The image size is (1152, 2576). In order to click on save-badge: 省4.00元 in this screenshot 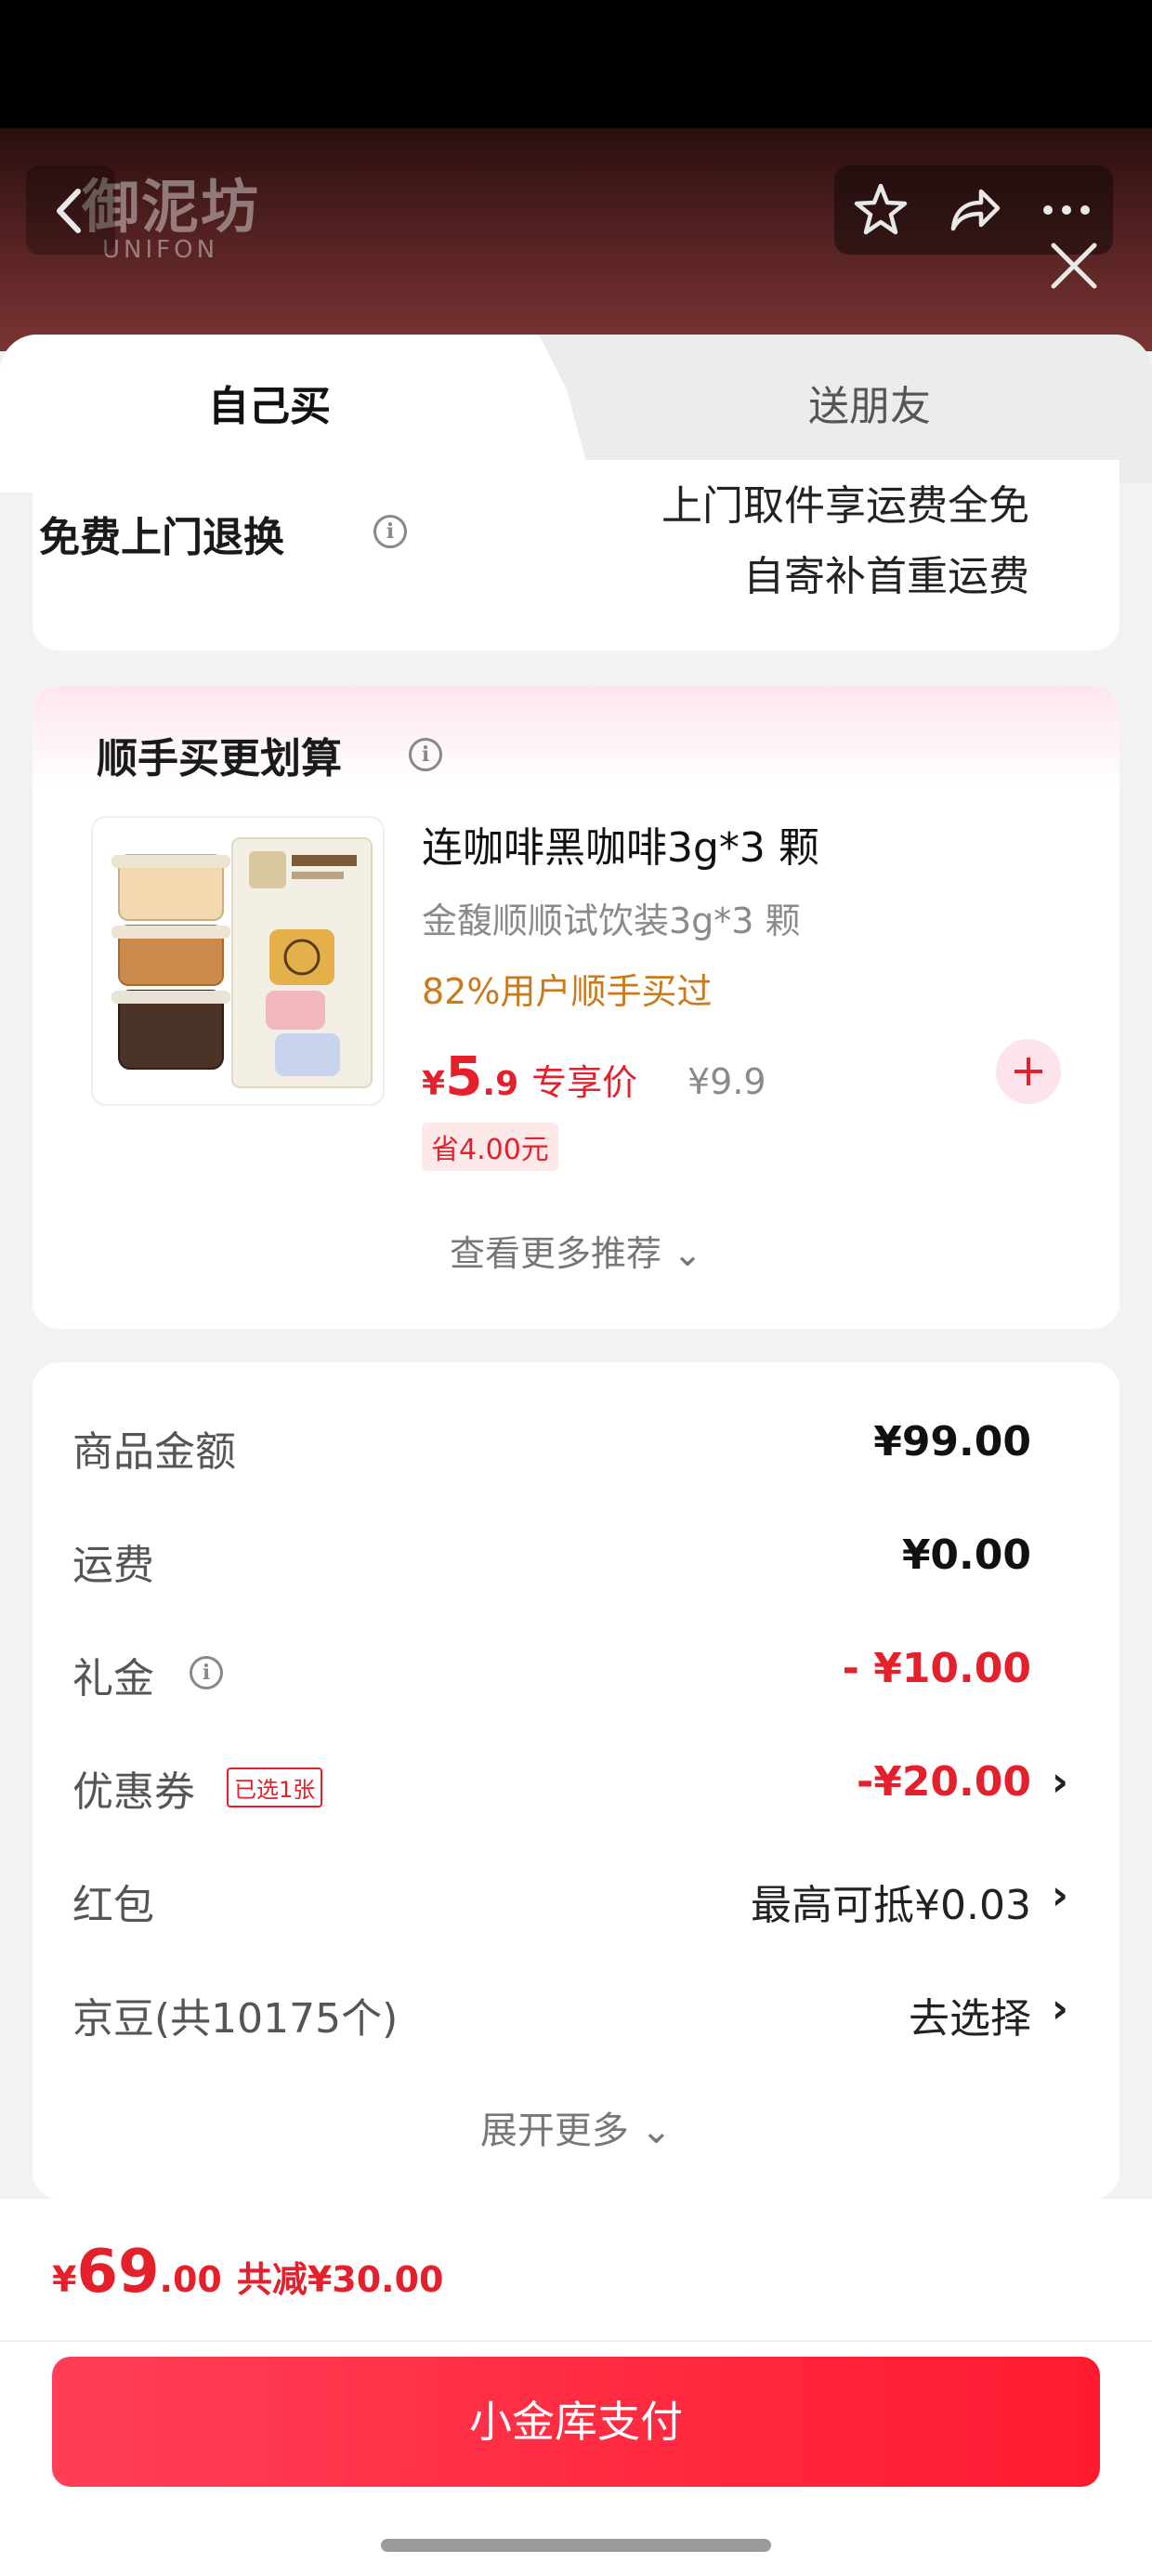, I will do `click(490, 1147)`.